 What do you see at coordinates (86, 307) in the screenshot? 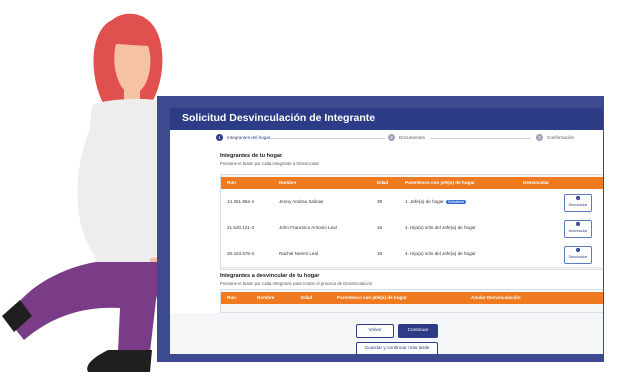
I see `pants-icon` at bounding box center [86, 307].